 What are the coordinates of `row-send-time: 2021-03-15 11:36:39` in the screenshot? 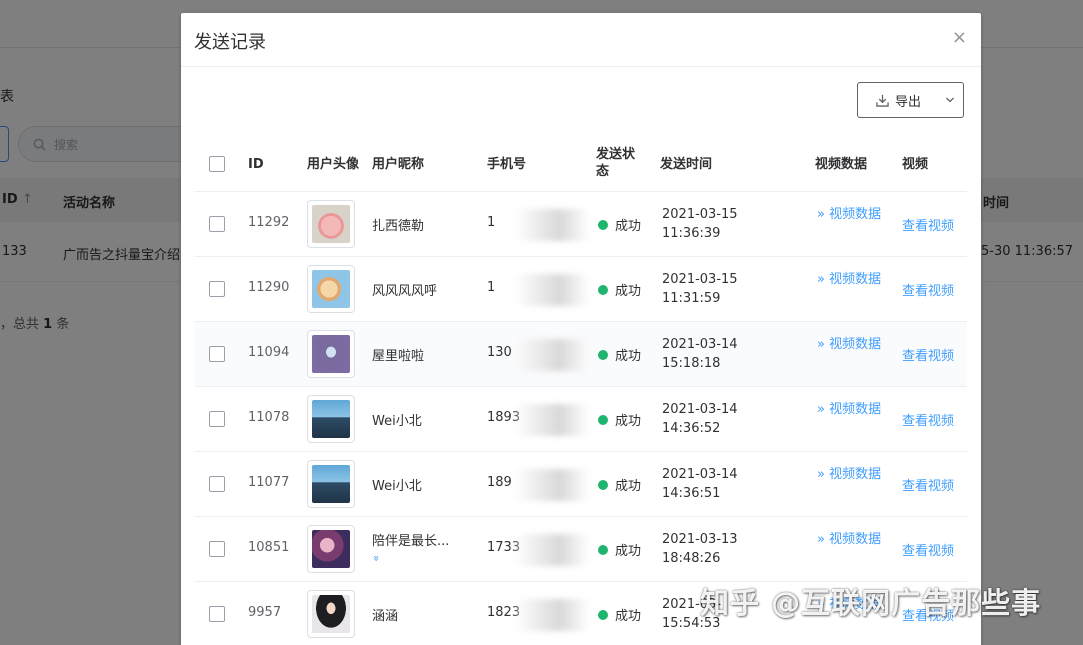 It's located at (700, 224).